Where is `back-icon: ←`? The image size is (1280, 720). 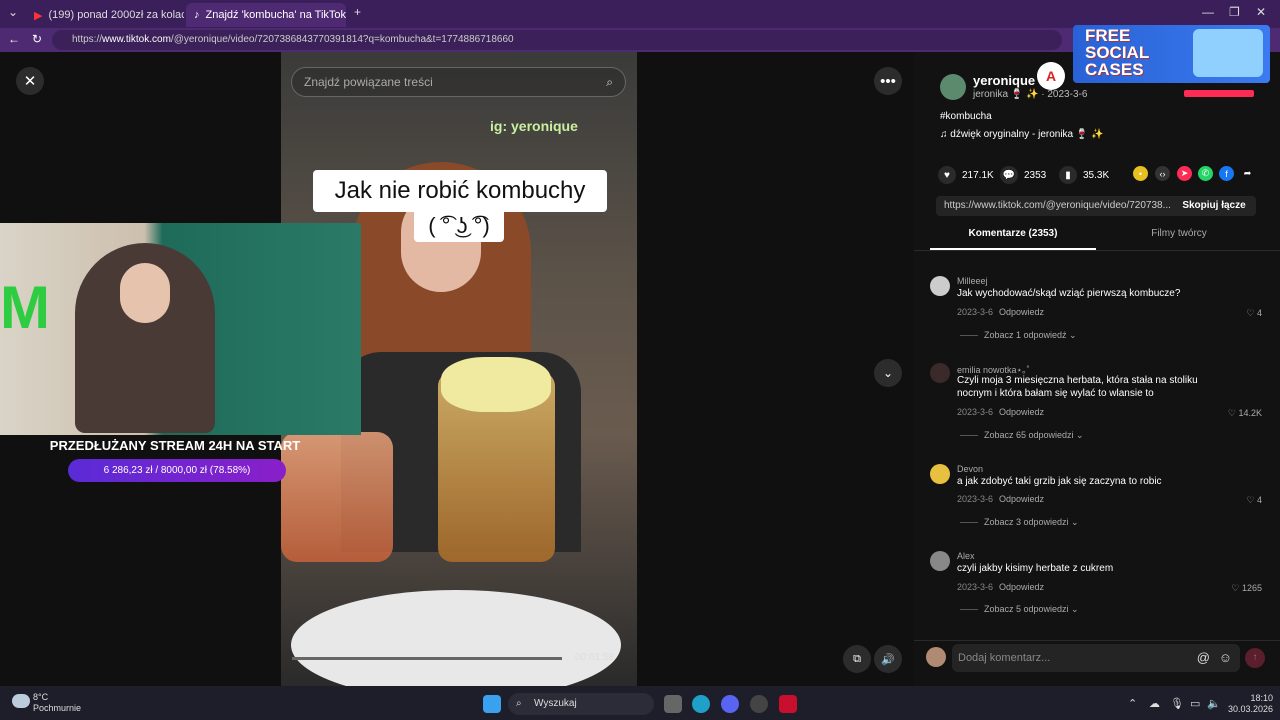
back-icon: ← is located at coordinates (14, 39).